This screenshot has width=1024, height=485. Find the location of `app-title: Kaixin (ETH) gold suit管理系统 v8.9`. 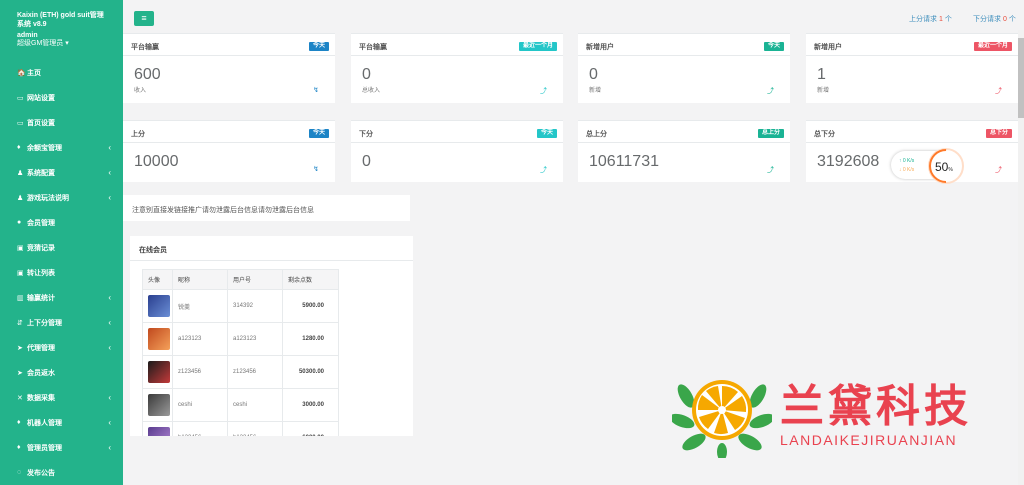

app-title: Kaixin (ETH) gold suit管理系统 v8.9 is located at coordinates (60, 20).